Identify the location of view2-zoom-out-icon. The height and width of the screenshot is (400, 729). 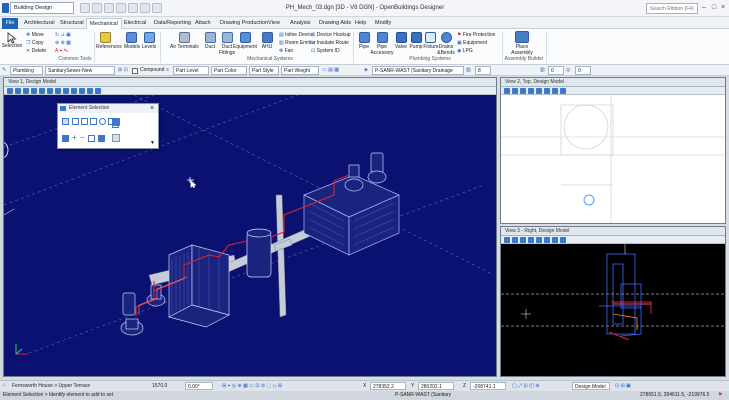
(523, 91).